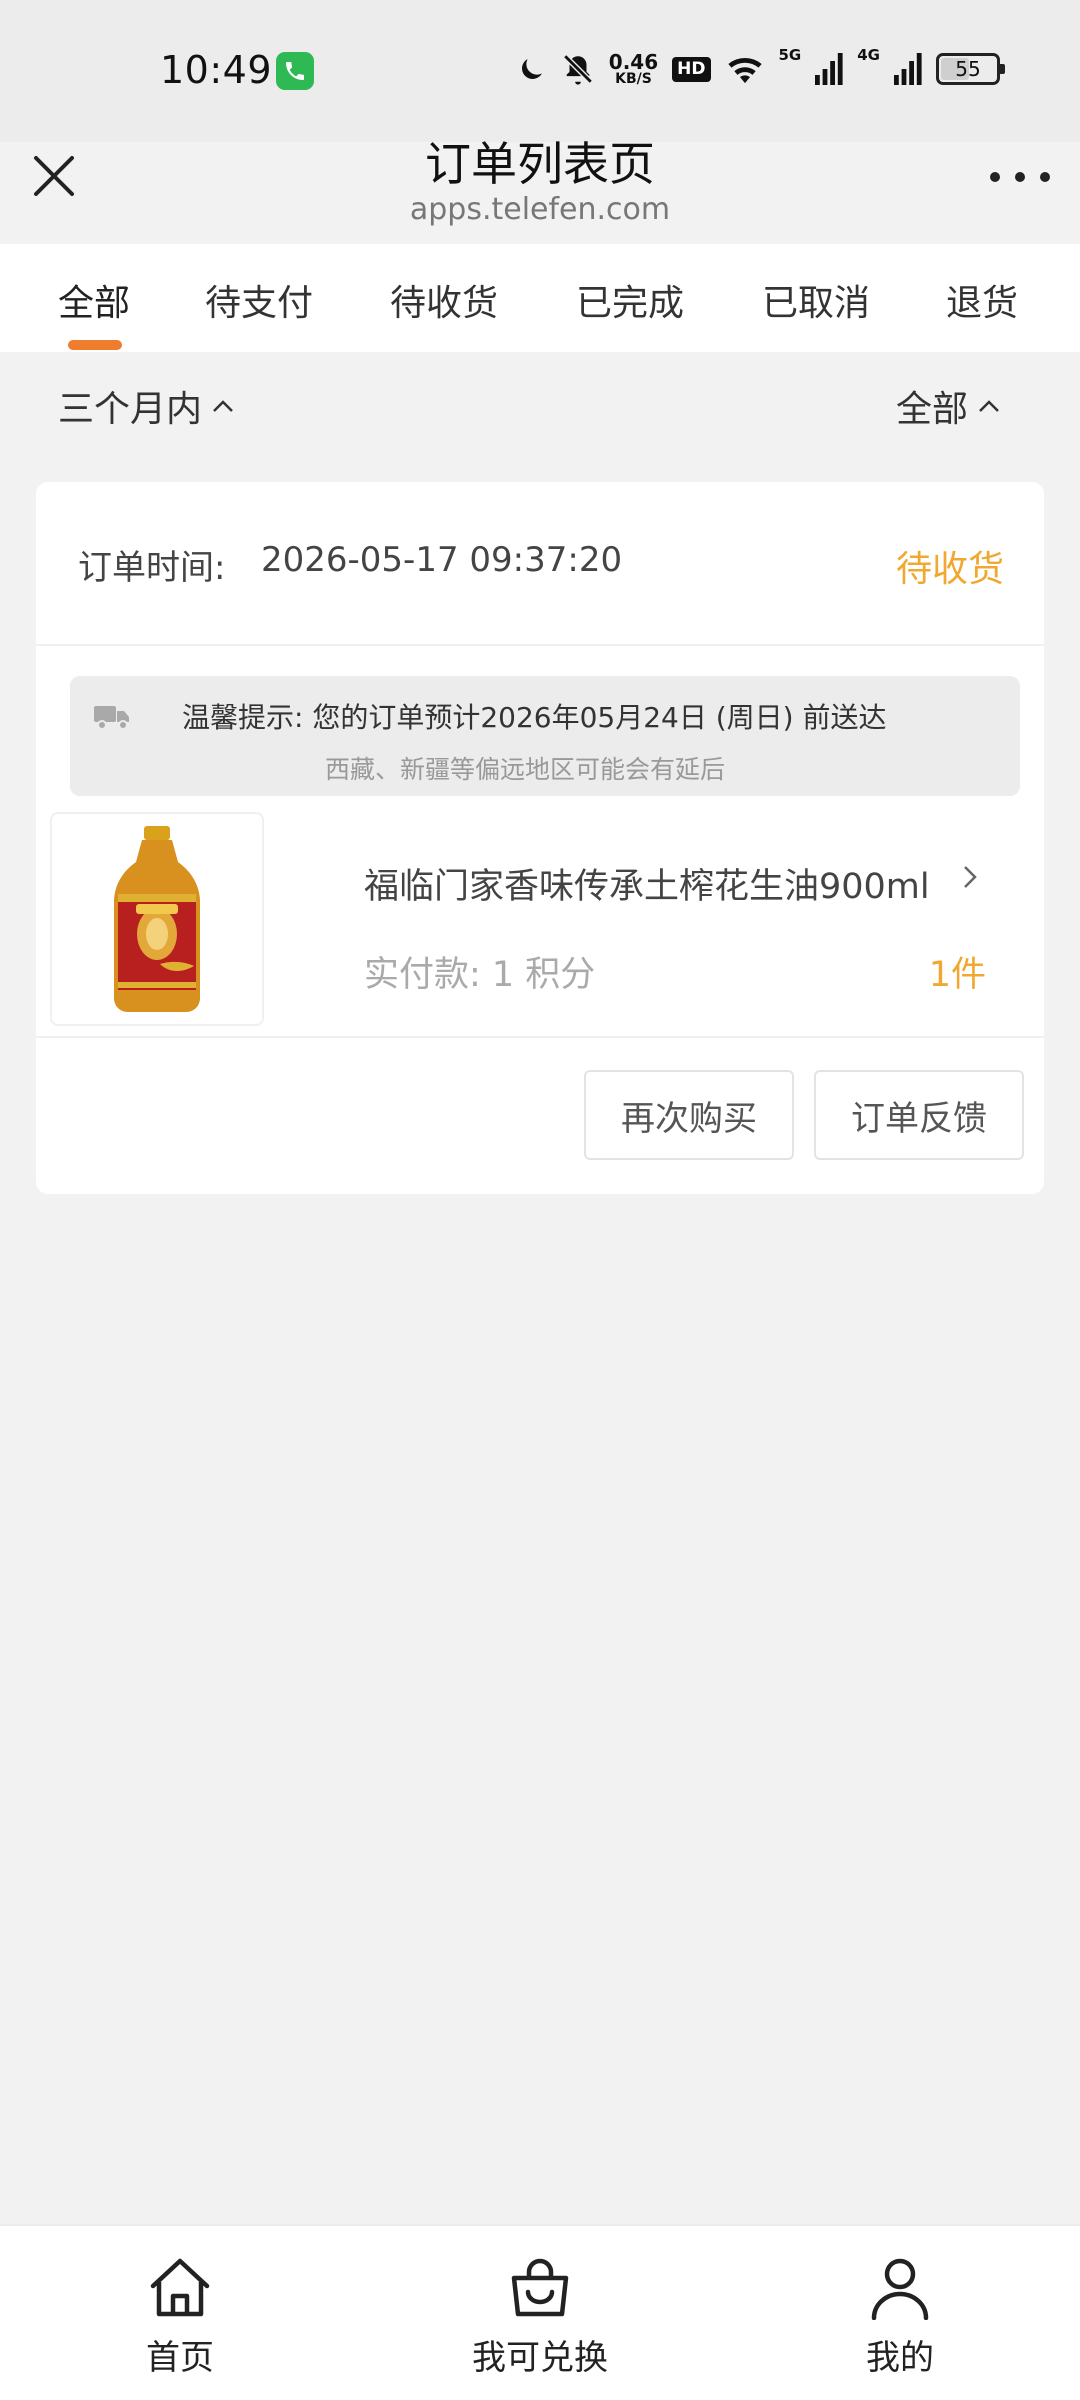 The width and height of the screenshot is (1080, 2400). What do you see at coordinates (816, 300) in the screenshot?
I see `tab-cancelled: 已取消` at bounding box center [816, 300].